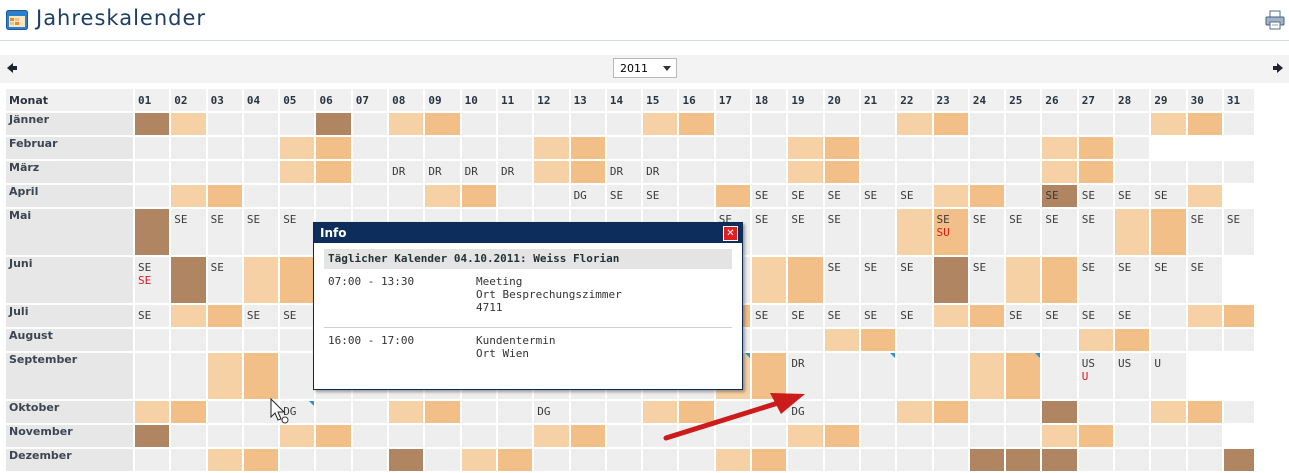 The width and height of the screenshot is (1289, 473). I want to click on calendar-day-cell: DR, so click(624, 172).